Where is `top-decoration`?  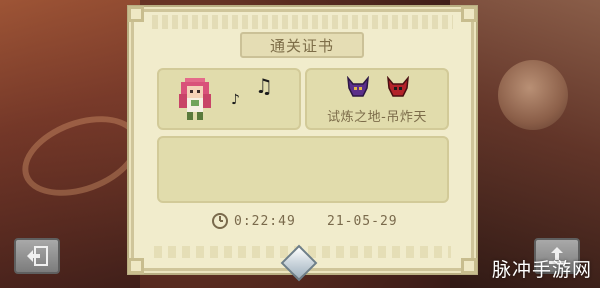
top-decoration is located at coordinates (302, 22).